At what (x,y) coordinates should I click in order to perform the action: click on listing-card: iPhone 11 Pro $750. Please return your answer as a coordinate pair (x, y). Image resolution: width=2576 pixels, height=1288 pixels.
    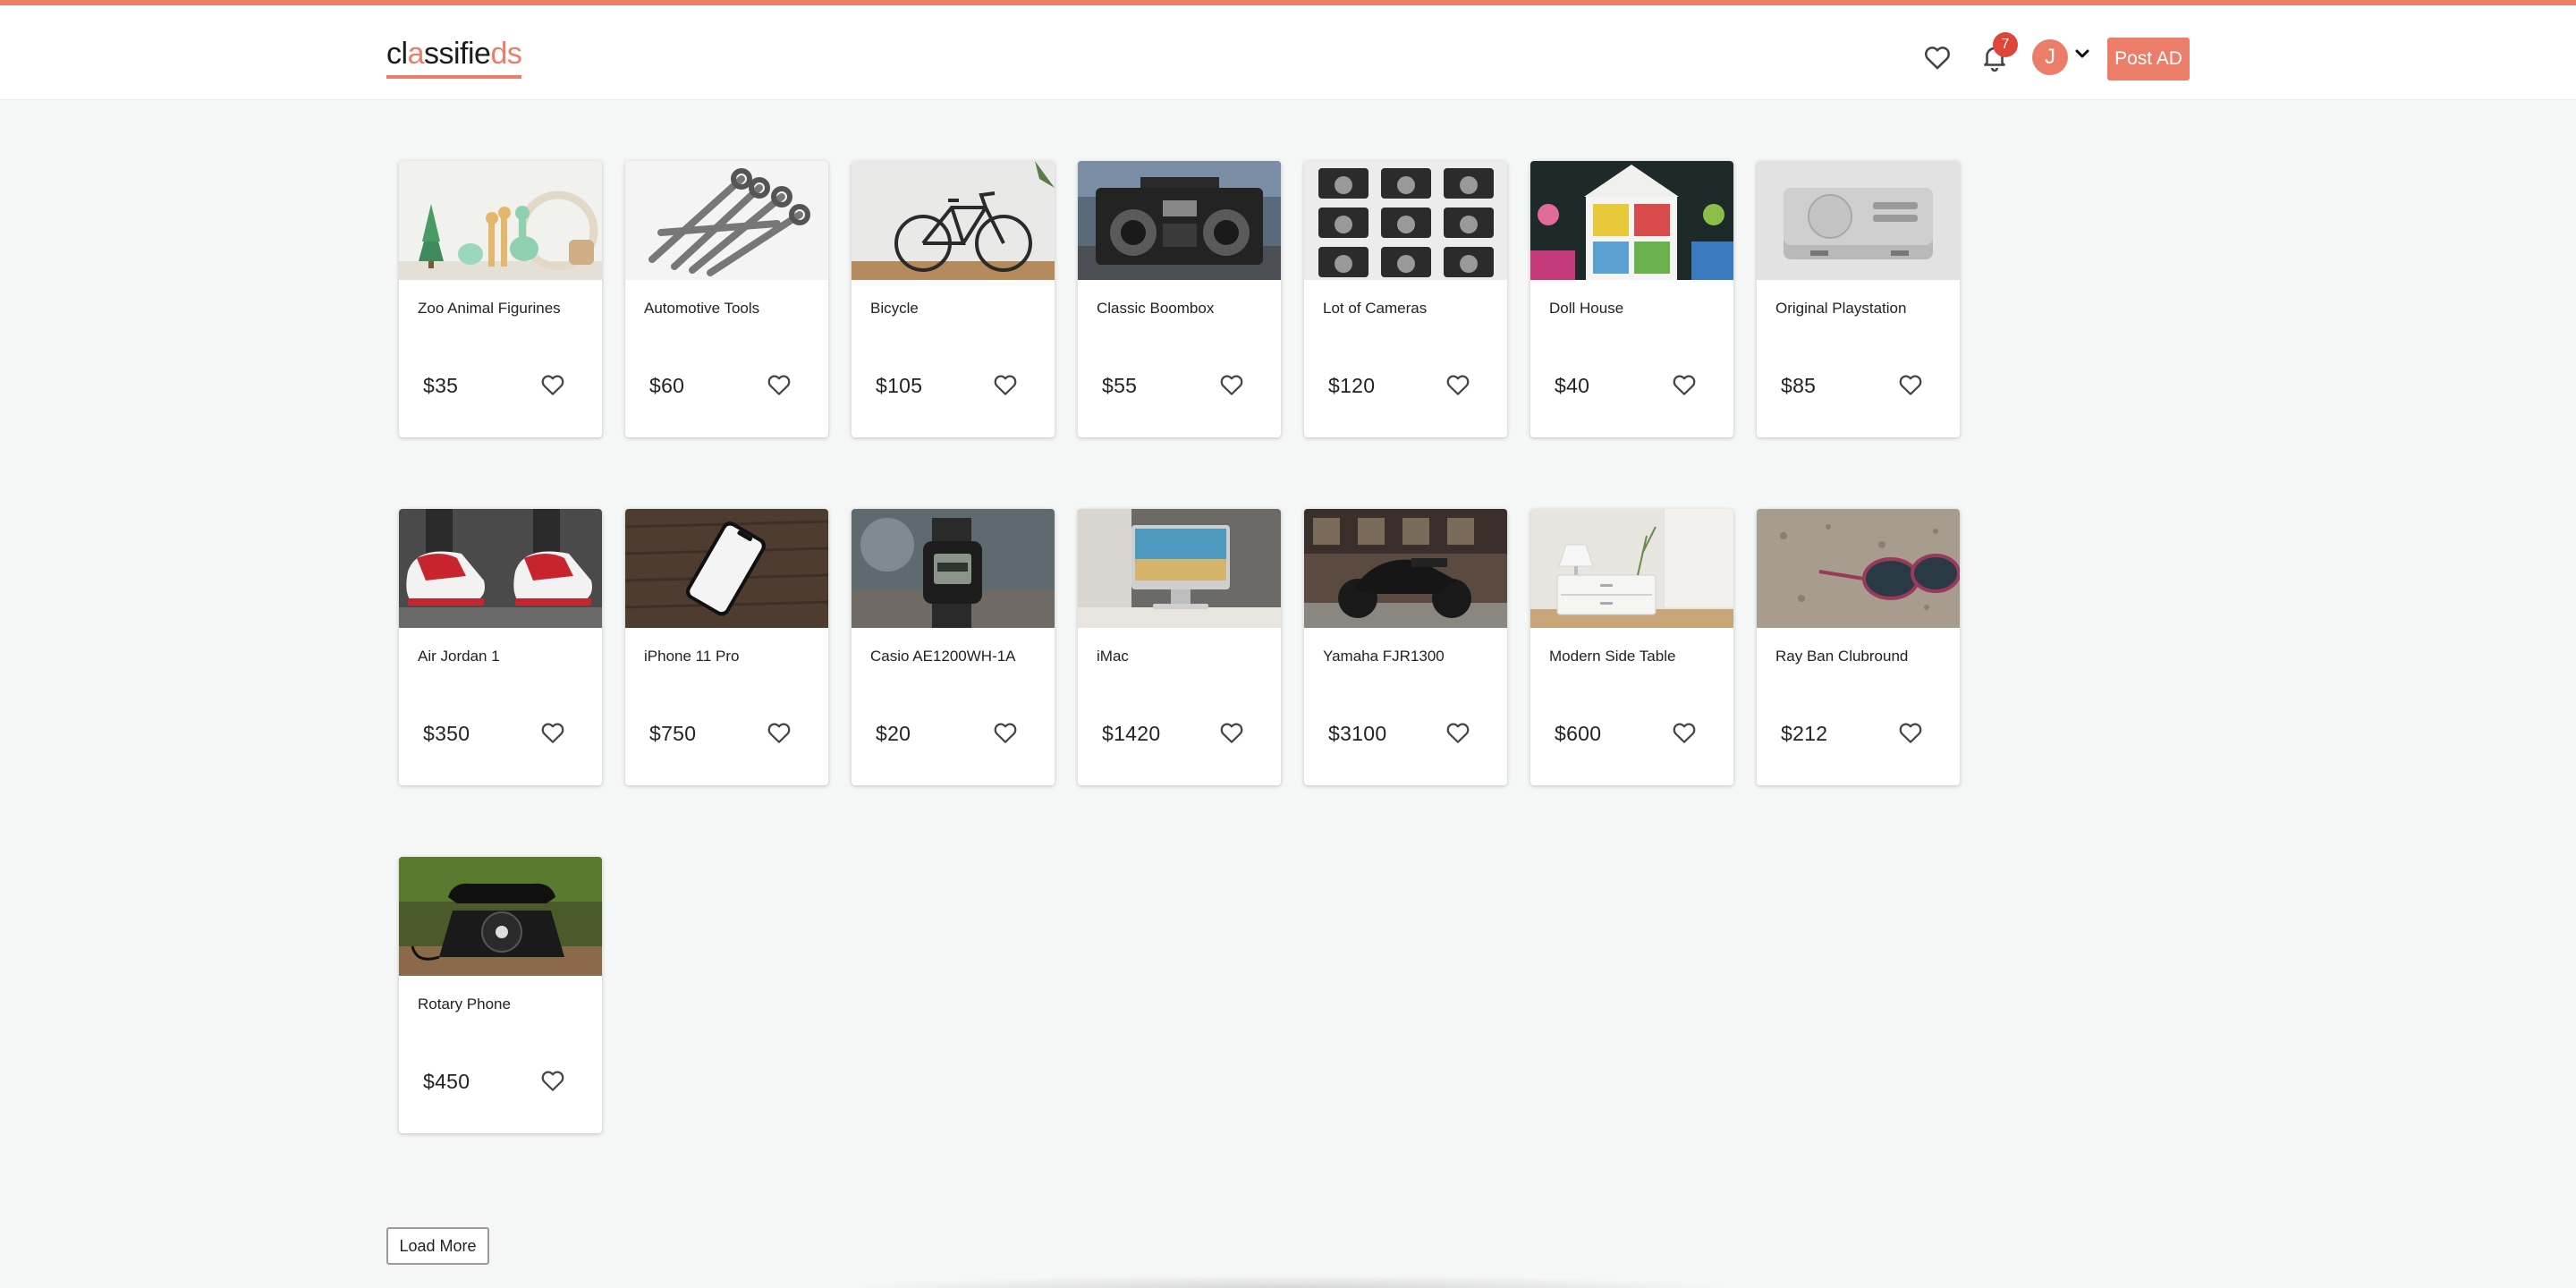
    Looking at the image, I should click on (726, 647).